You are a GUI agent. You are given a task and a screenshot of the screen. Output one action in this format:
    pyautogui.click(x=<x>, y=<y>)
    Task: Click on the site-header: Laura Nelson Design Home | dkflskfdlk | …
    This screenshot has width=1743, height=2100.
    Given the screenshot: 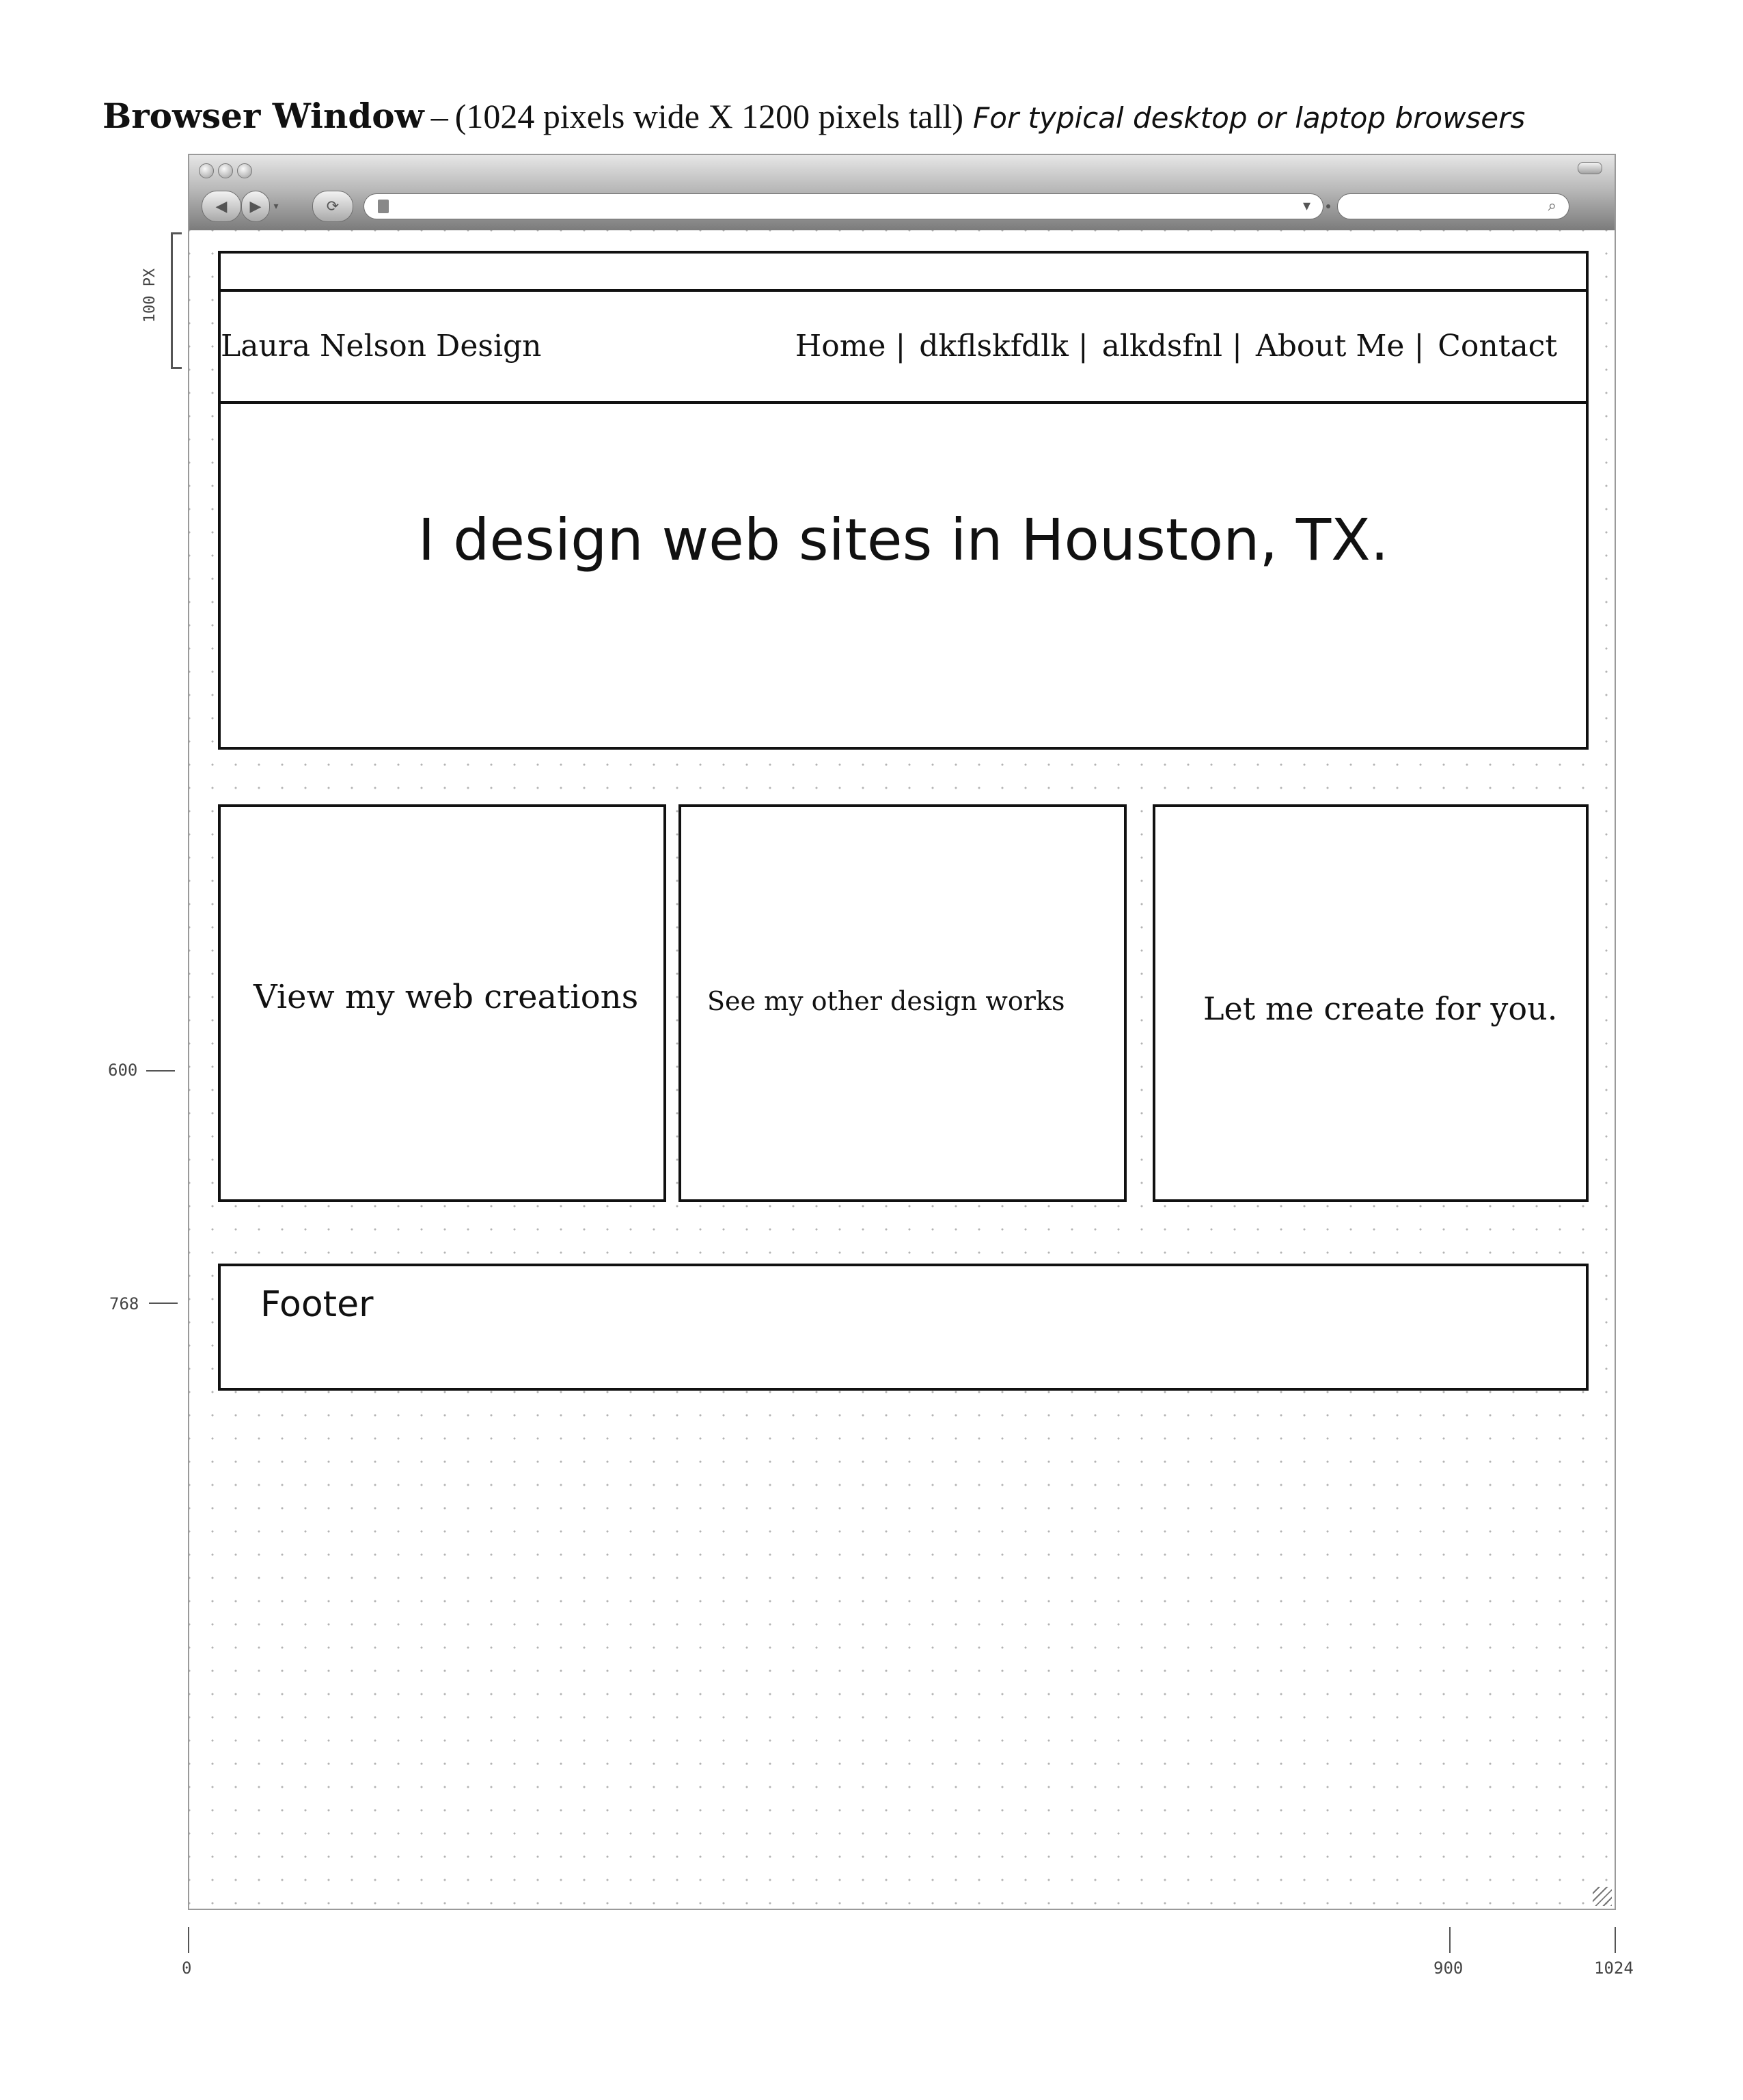 What is the action you would take?
    pyautogui.click(x=904, y=327)
    